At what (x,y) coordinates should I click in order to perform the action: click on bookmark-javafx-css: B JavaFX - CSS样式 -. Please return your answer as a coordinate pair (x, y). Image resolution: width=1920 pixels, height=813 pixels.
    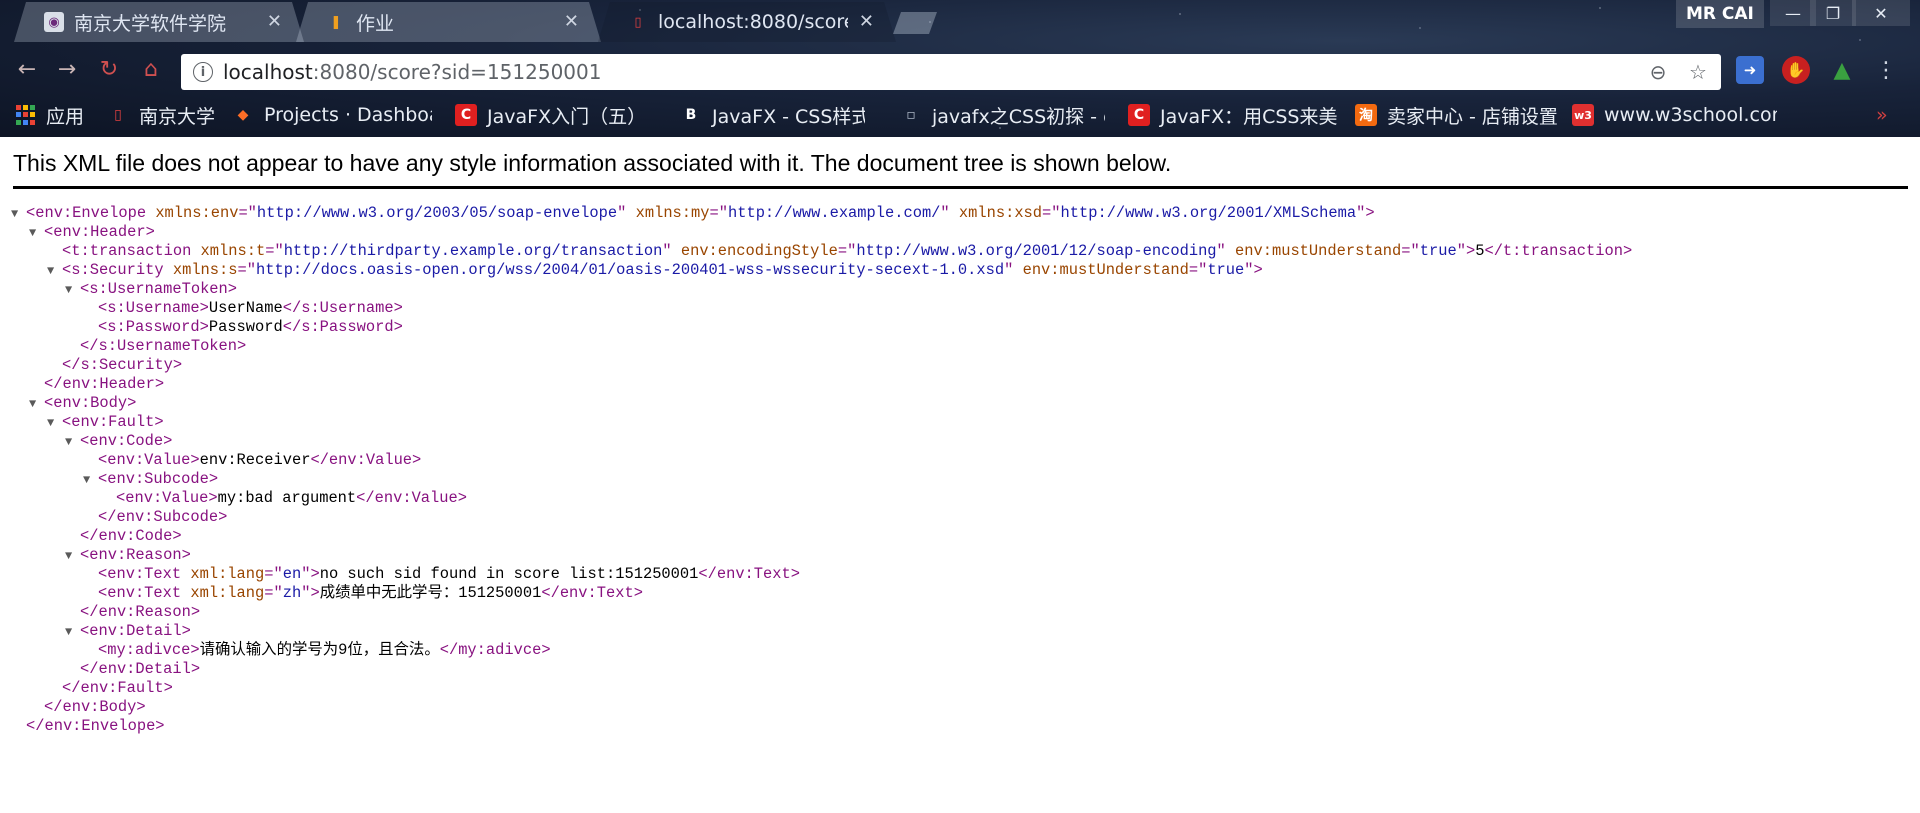
    Looking at the image, I should click on (772, 115).